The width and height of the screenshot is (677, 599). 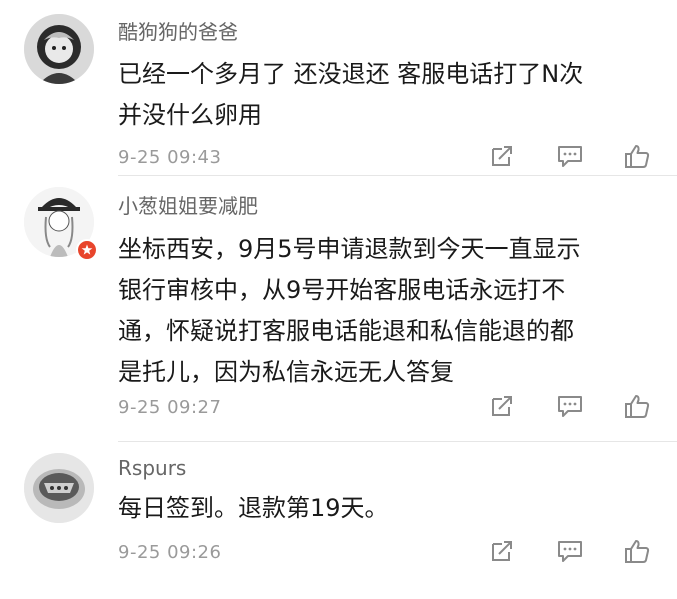 I want to click on comment-text: 每日签到。退款第19天。, so click(x=388, y=508).